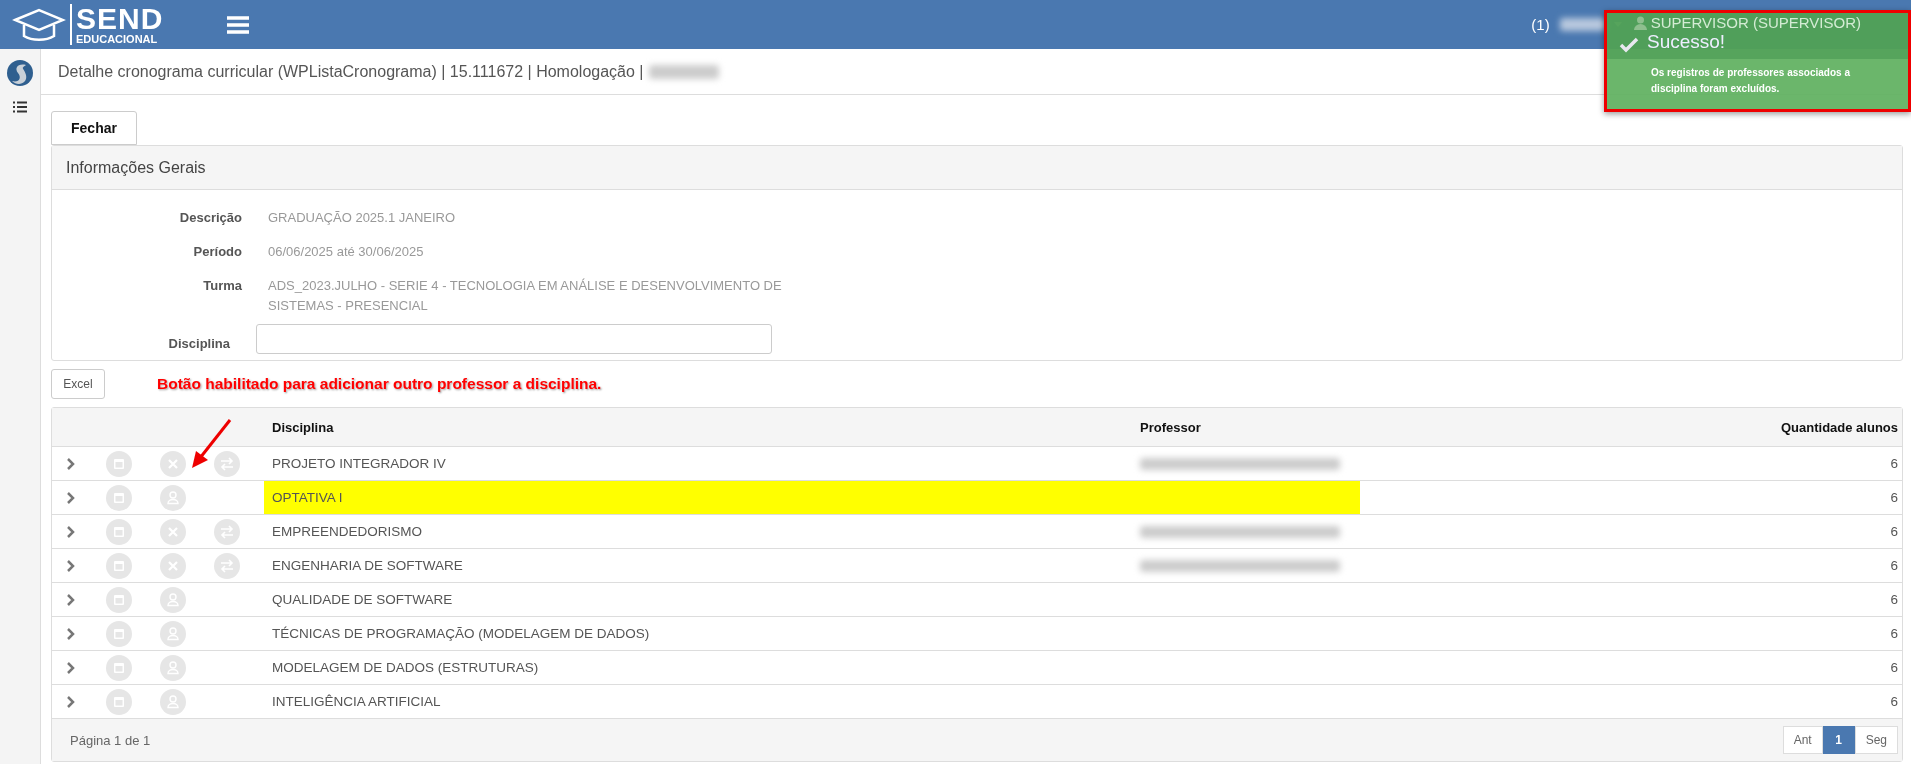  I want to click on menu-icon, so click(238, 24).